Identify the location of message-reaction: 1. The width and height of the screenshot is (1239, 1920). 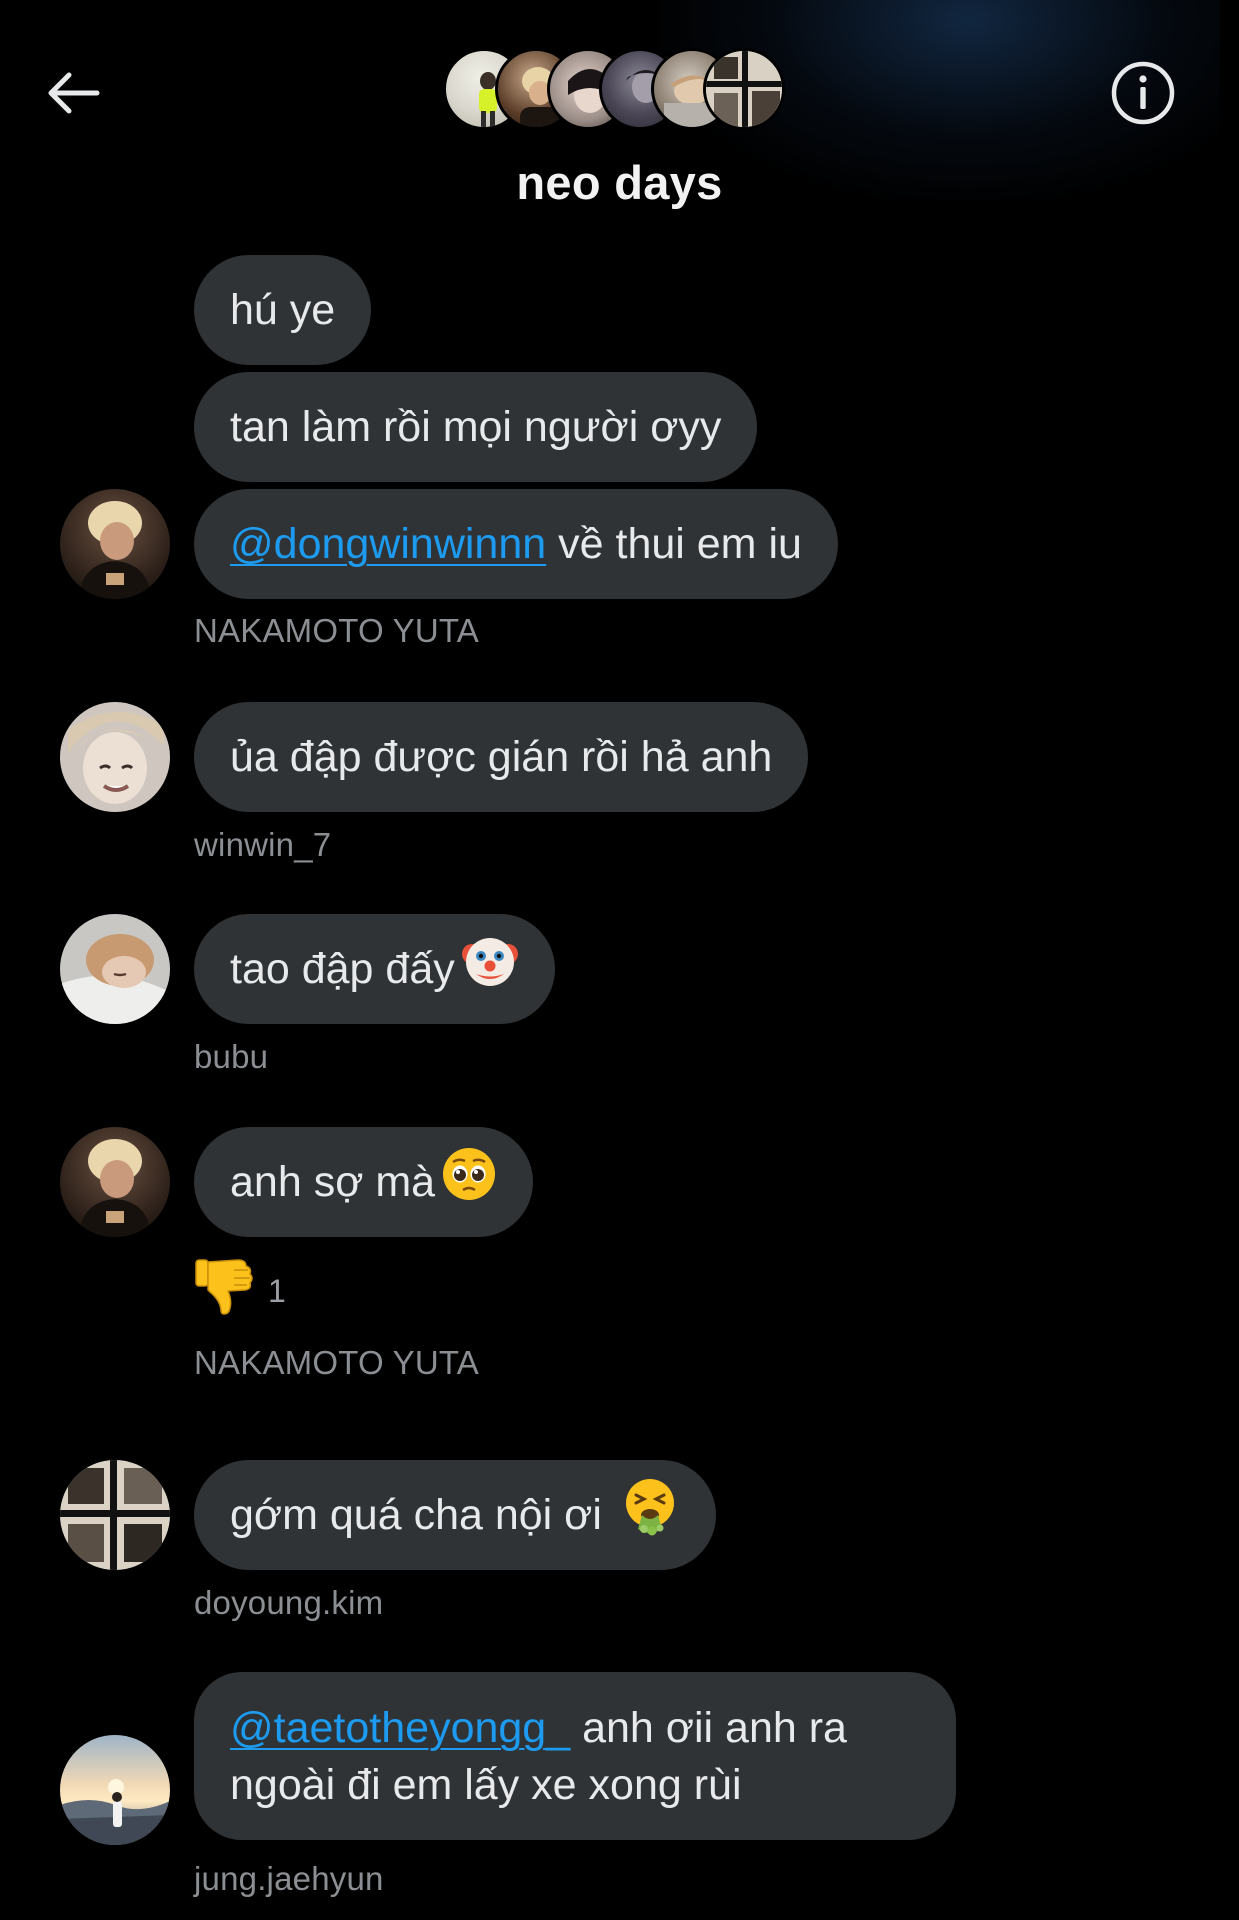
(240, 1289).